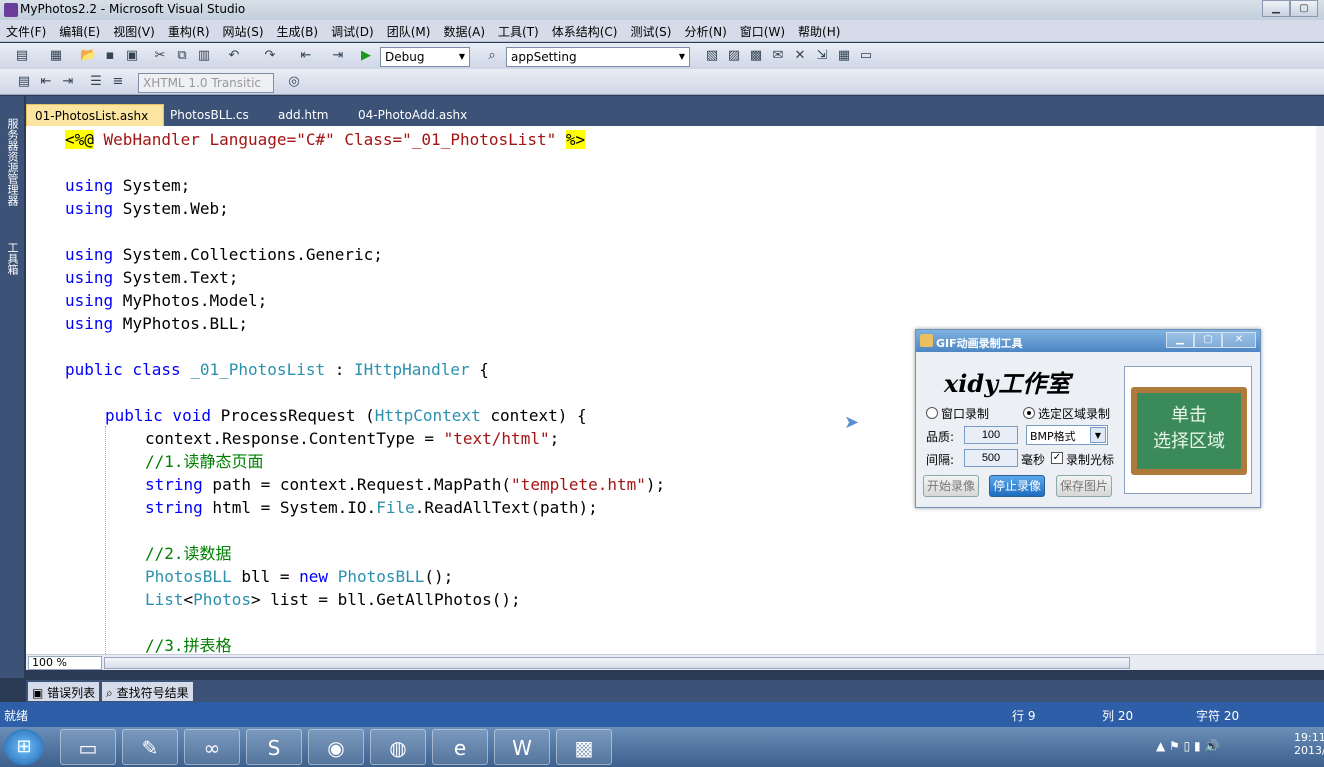  What do you see at coordinates (585, 30) in the screenshot?
I see `menu-architecture: 体系结构(C)` at bounding box center [585, 30].